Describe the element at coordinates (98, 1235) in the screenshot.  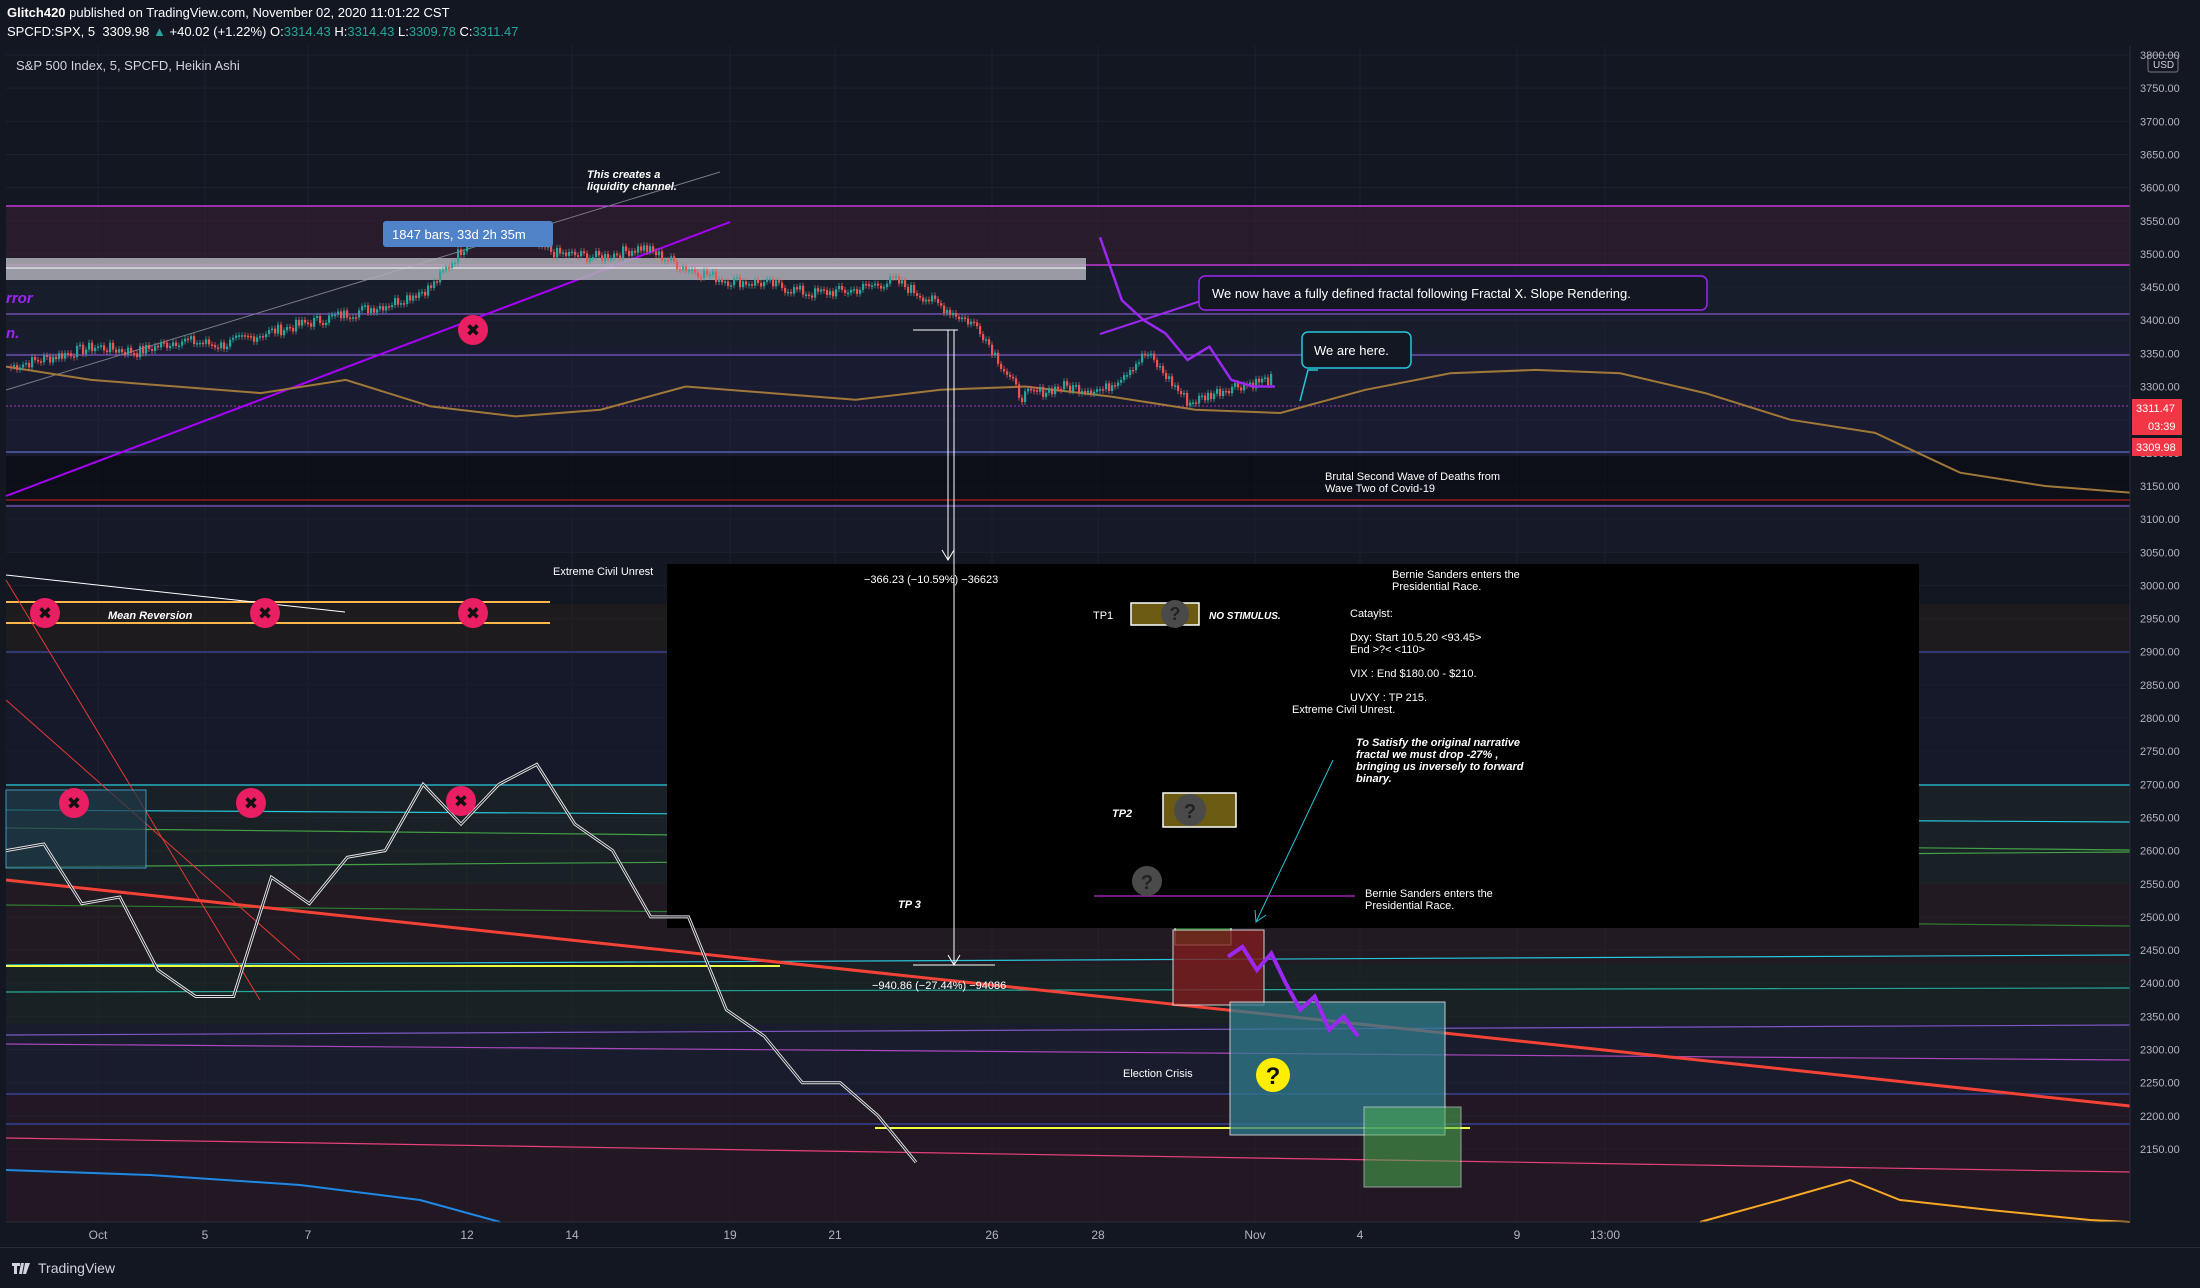
I see `x-tick-label: Oct` at that location.